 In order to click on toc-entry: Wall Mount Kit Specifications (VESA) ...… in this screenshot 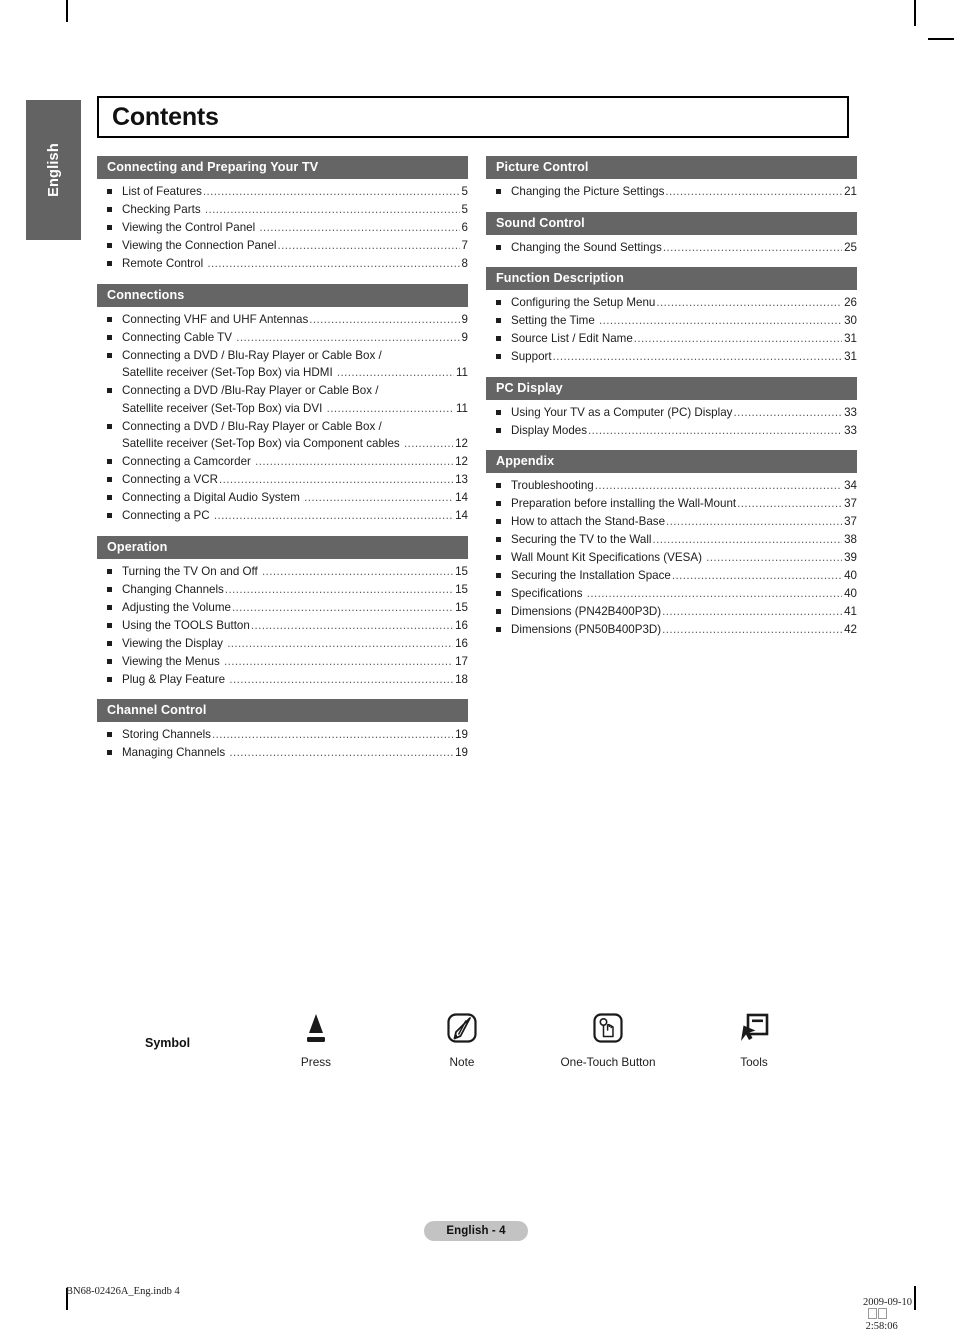, I will do `click(671, 558)`.